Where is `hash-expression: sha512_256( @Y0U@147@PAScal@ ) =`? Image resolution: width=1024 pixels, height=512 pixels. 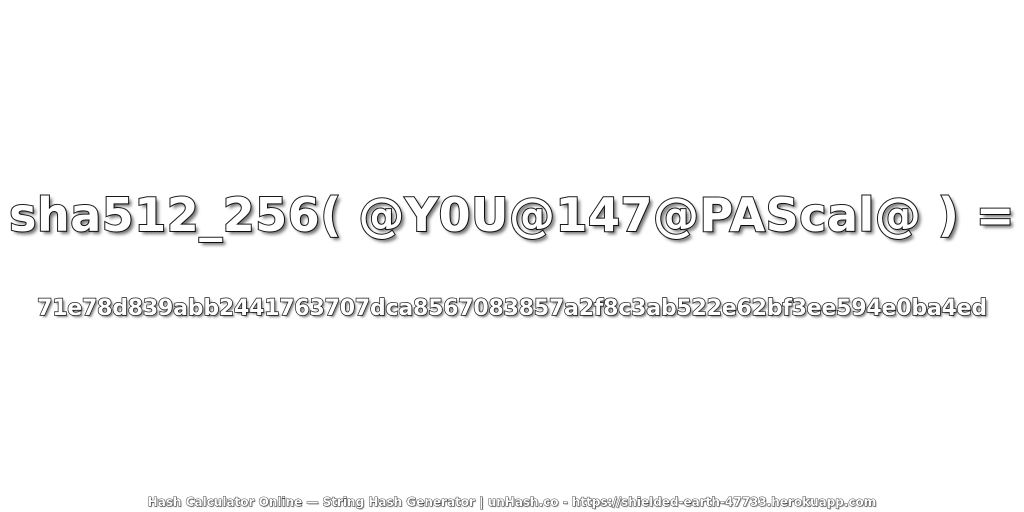
hash-expression: sha512_256( @Y0U@147@PAScal@ ) = is located at coordinates (511, 215).